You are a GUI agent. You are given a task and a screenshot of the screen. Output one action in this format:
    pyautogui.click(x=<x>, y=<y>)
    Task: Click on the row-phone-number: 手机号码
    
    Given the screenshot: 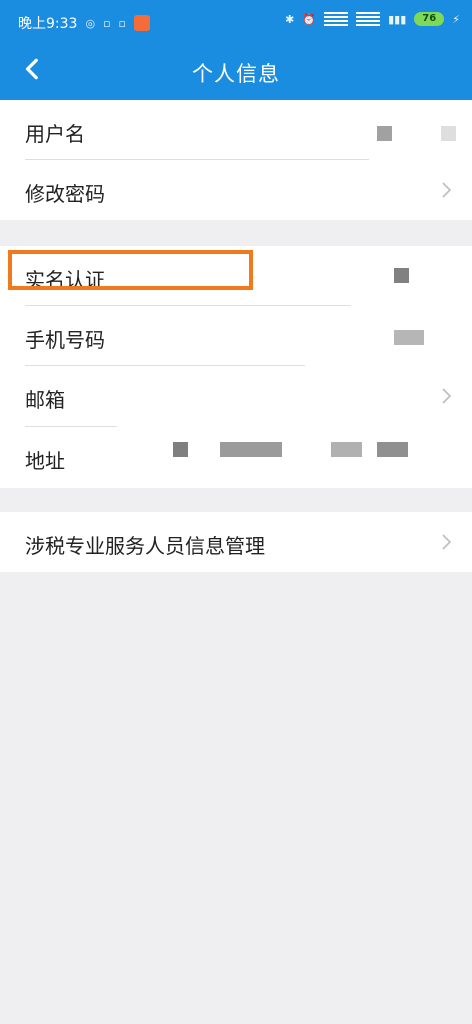 What is the action you would take?
    pyautogui.click(x=236, y=336)
    